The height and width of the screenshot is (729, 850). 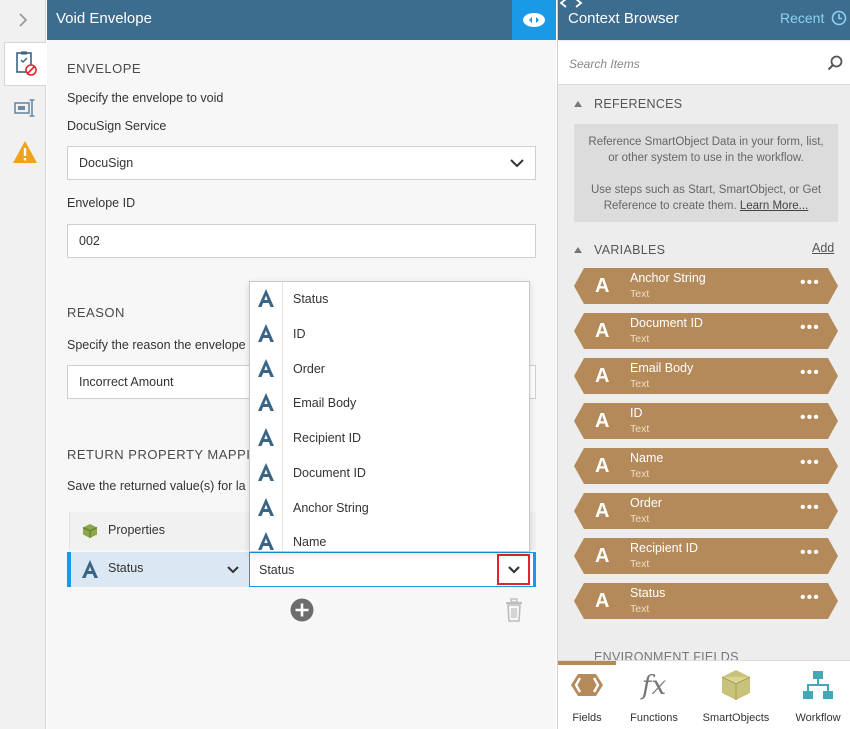 What do you see at coordinates (301, 241) in the screenshot?
I see `envelope-id-field: 002` at bounding box center [301, 241].